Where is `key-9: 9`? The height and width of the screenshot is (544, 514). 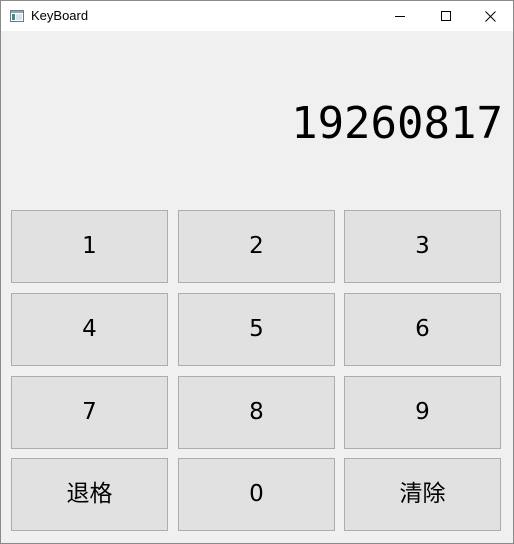
key-9: 9 is located at coordinates (422, 412).